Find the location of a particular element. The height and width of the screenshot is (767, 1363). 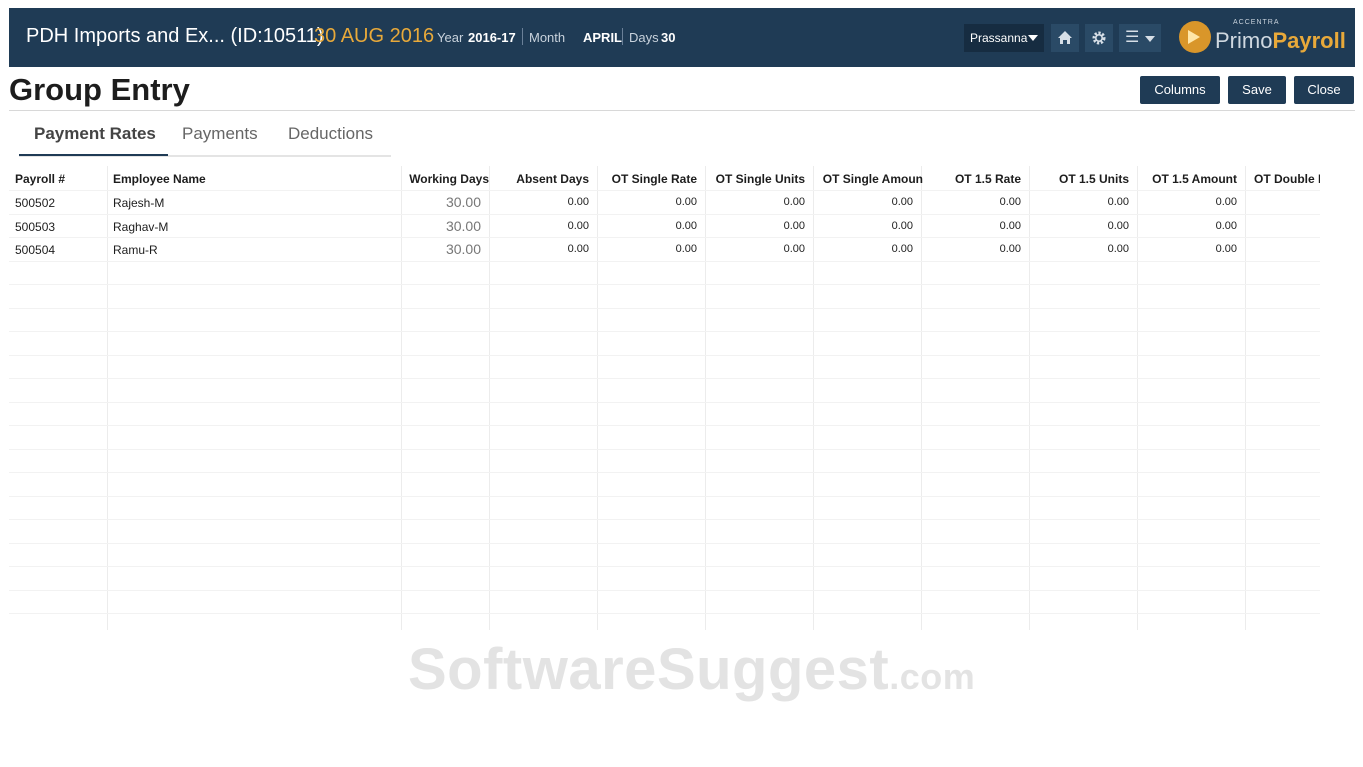

column-header-ot-1-5-units: OT 1.5 Units is located at coordinates (1079, 179).